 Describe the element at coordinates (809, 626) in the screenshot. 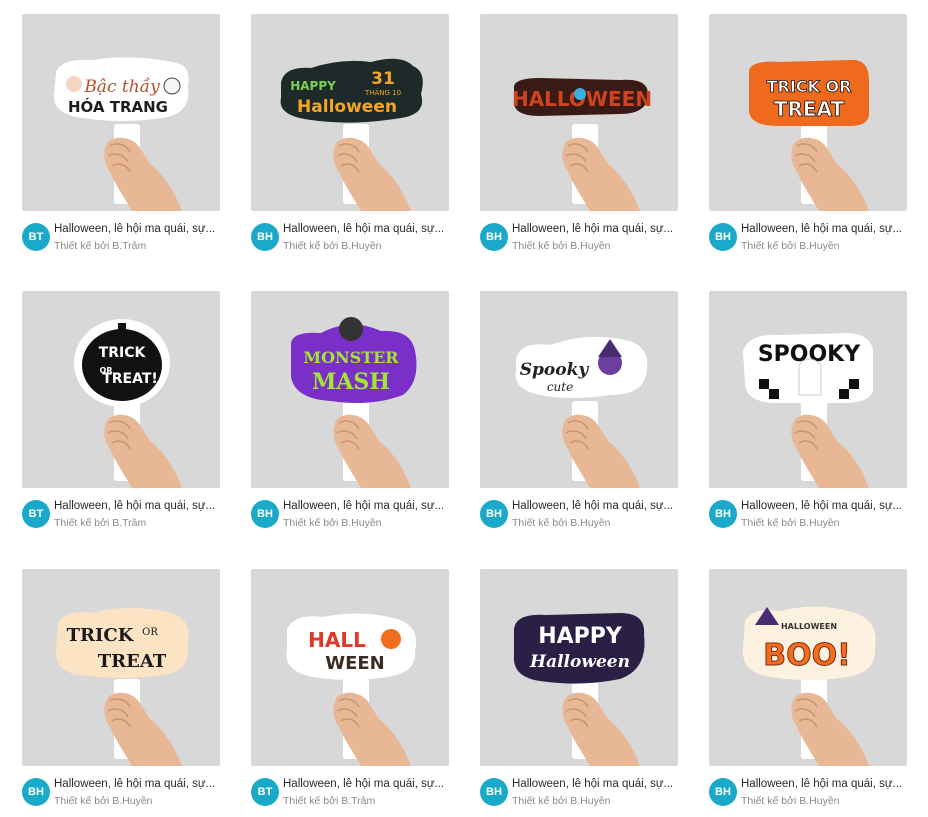

I see `sign-text: HALLOWEEN` at that location.